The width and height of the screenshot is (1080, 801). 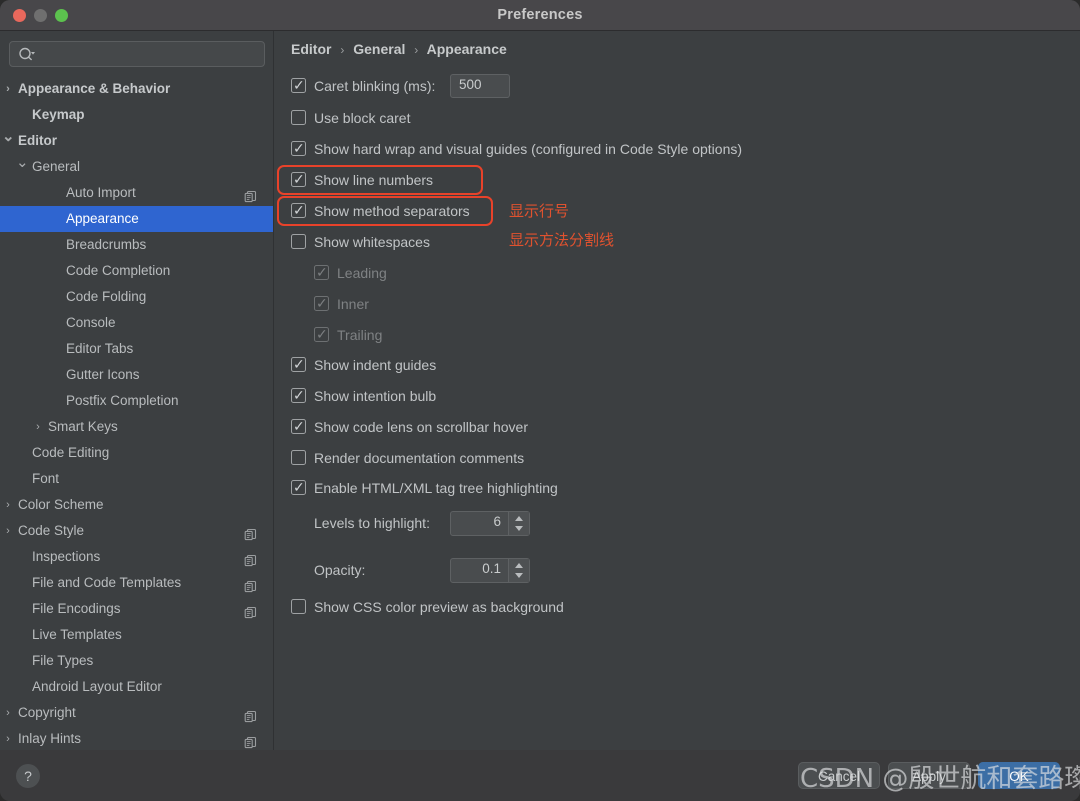 I want to click on sidebar-item-editor: ⌄ Editor, so click(x=136, y=141).